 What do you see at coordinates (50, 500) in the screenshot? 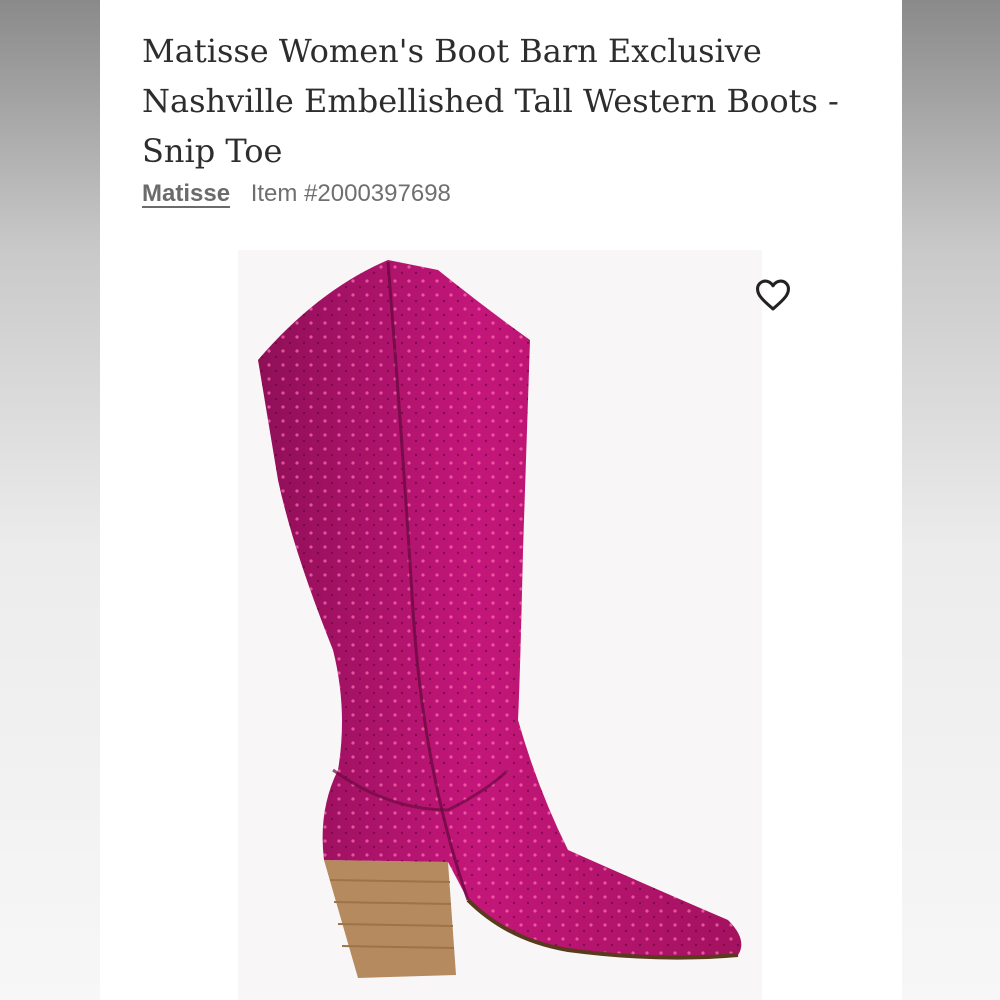
I see `left-background` at bounding box center [50, 500].